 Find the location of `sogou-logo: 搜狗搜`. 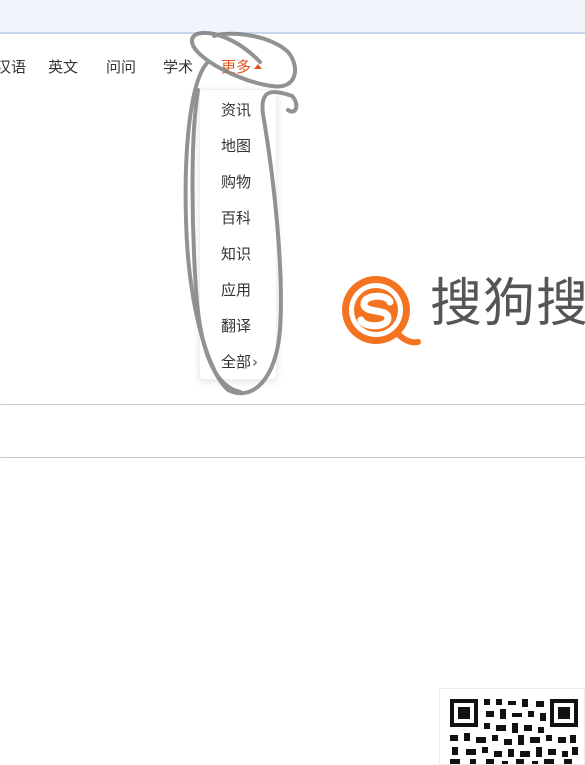

sogou-logo: 搜狗搜 is located at coordinates (461, 315).